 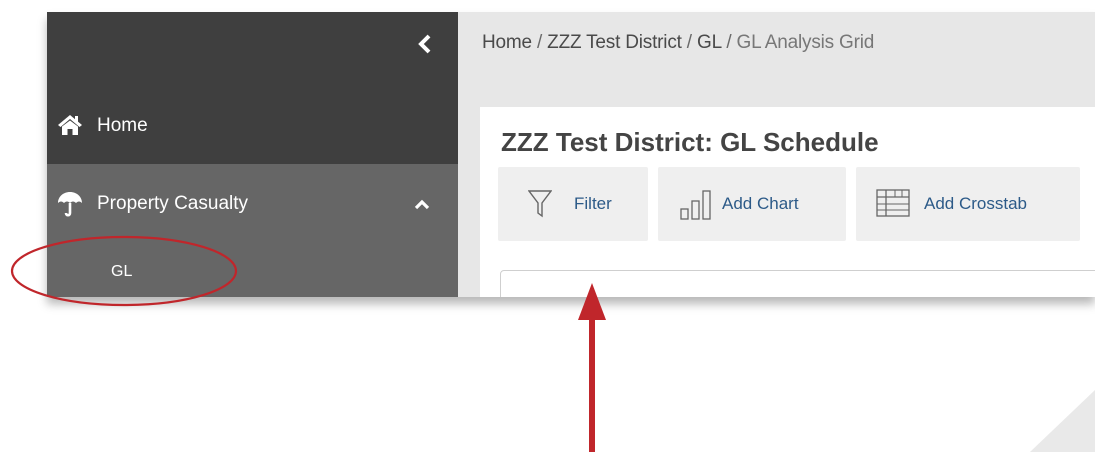 I want to click on analysis-grid-panel, so click(x=797, y=283).